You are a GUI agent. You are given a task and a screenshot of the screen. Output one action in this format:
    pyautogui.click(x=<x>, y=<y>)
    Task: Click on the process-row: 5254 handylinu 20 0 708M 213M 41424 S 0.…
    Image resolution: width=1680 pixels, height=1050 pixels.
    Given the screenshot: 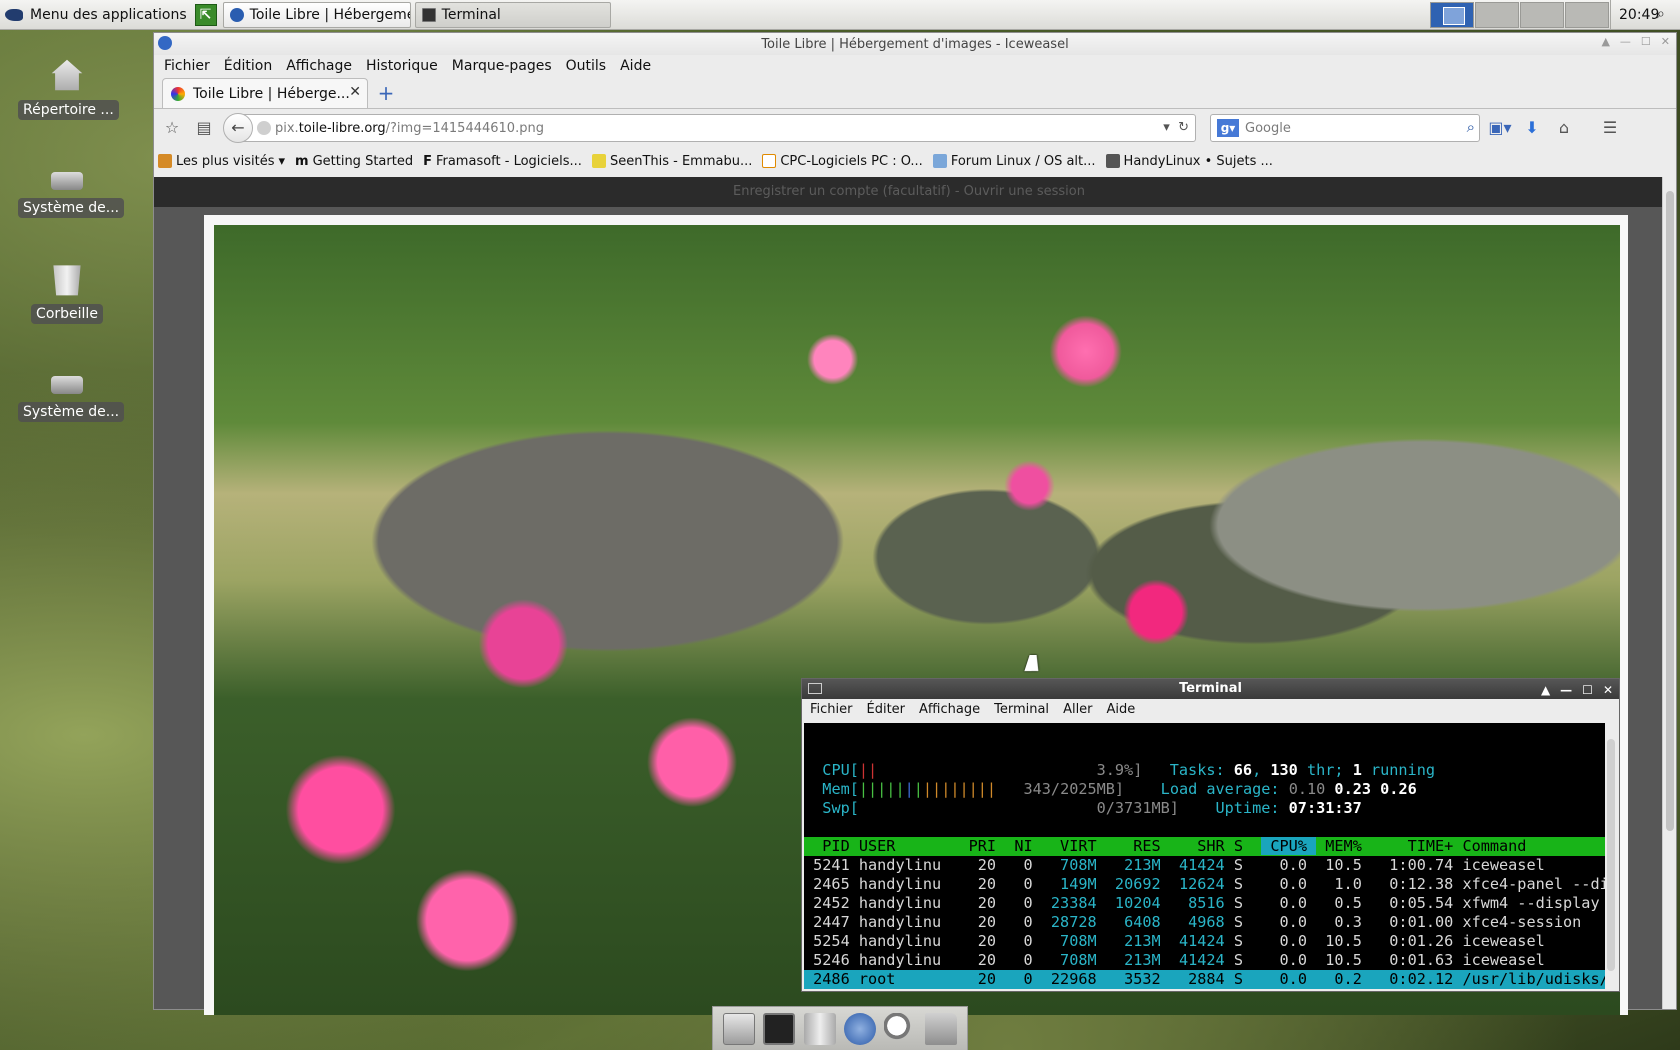 What is the action you would take?
    pyautogui.click(x=1204, y=941)
    